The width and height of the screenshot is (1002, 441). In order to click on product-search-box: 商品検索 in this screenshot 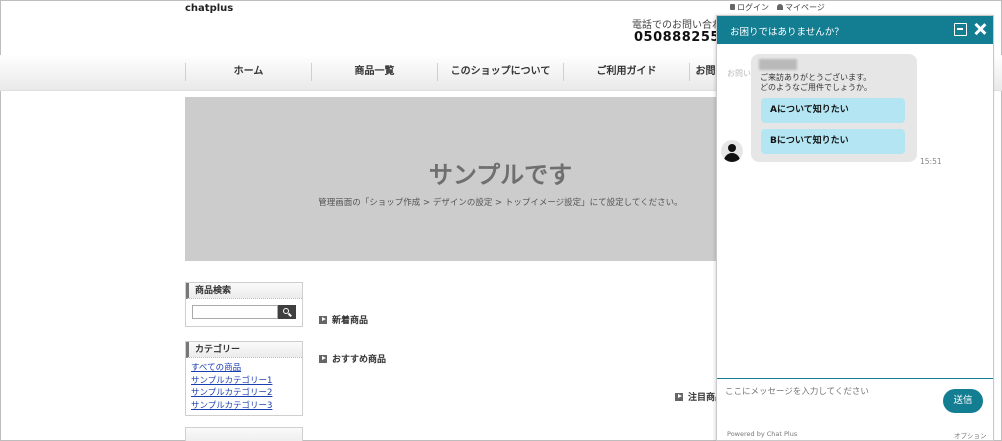, I will do `click(244, 304)`.